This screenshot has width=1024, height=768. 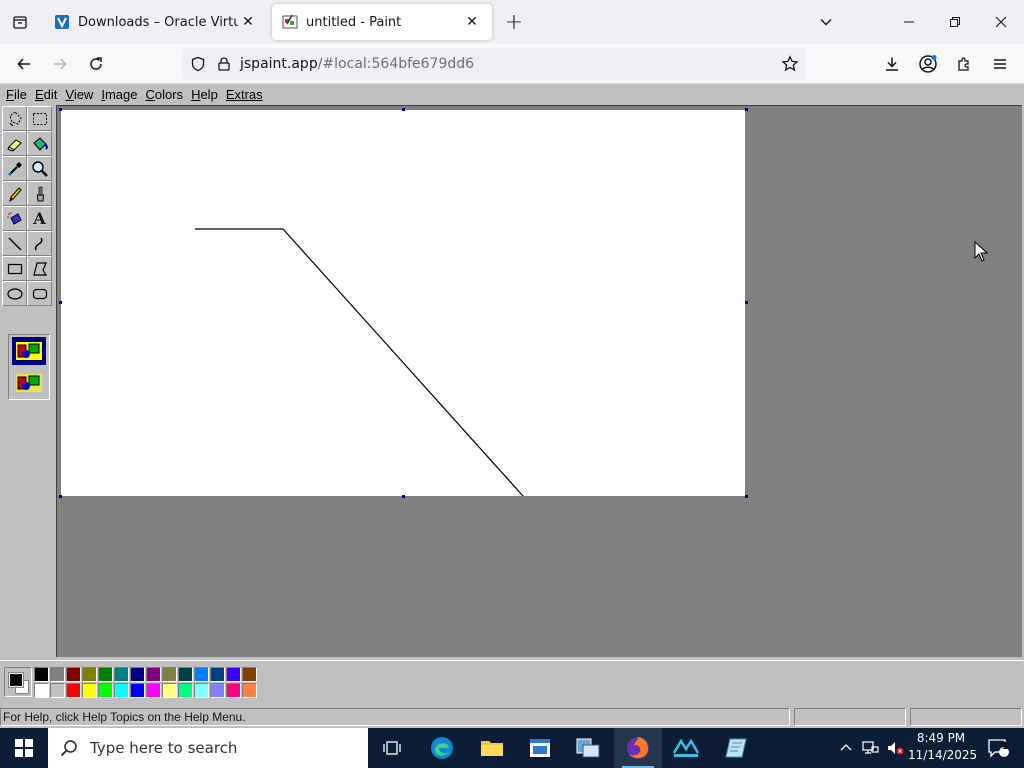 I want to click on foreground-color-swatch, so click(x=16, y=680).